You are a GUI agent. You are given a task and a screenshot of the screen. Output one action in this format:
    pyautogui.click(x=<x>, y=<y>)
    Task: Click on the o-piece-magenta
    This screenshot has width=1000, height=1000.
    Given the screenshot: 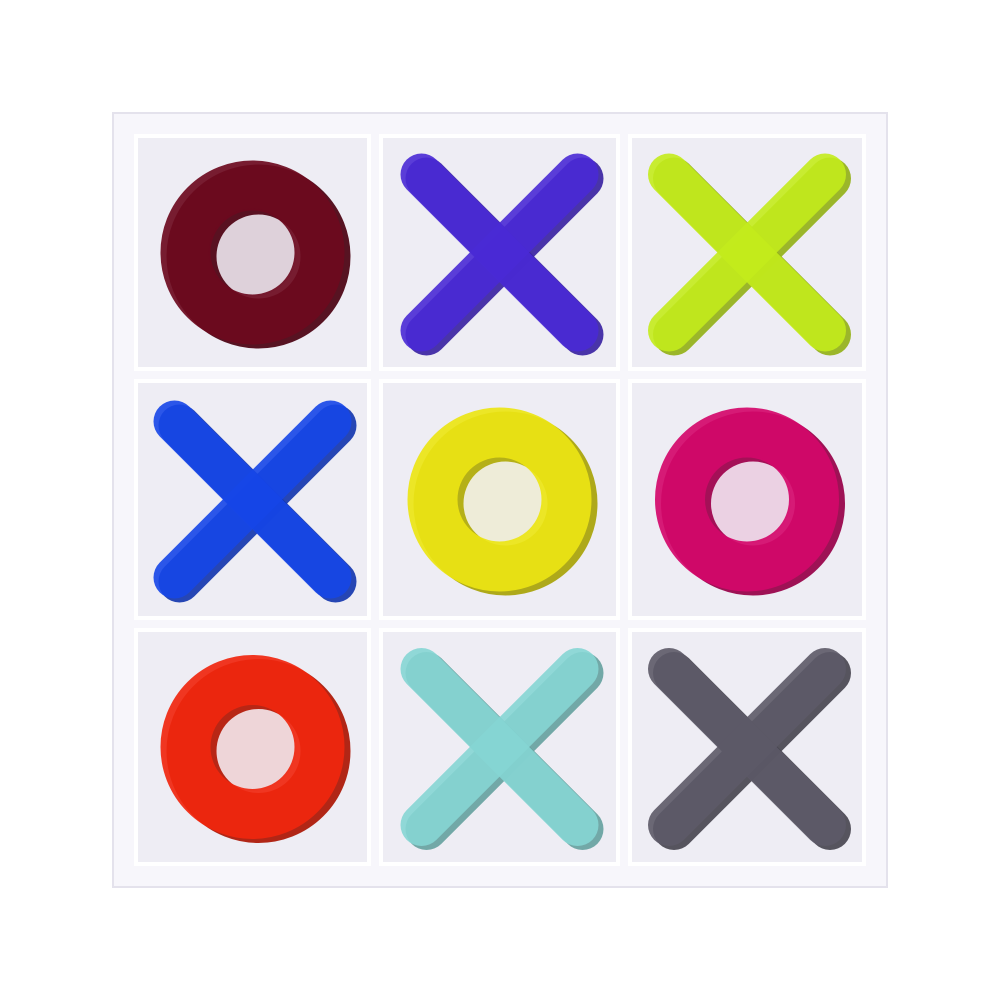 What is the action you would take?
    pyautogui.click(x=750, y=501)
    